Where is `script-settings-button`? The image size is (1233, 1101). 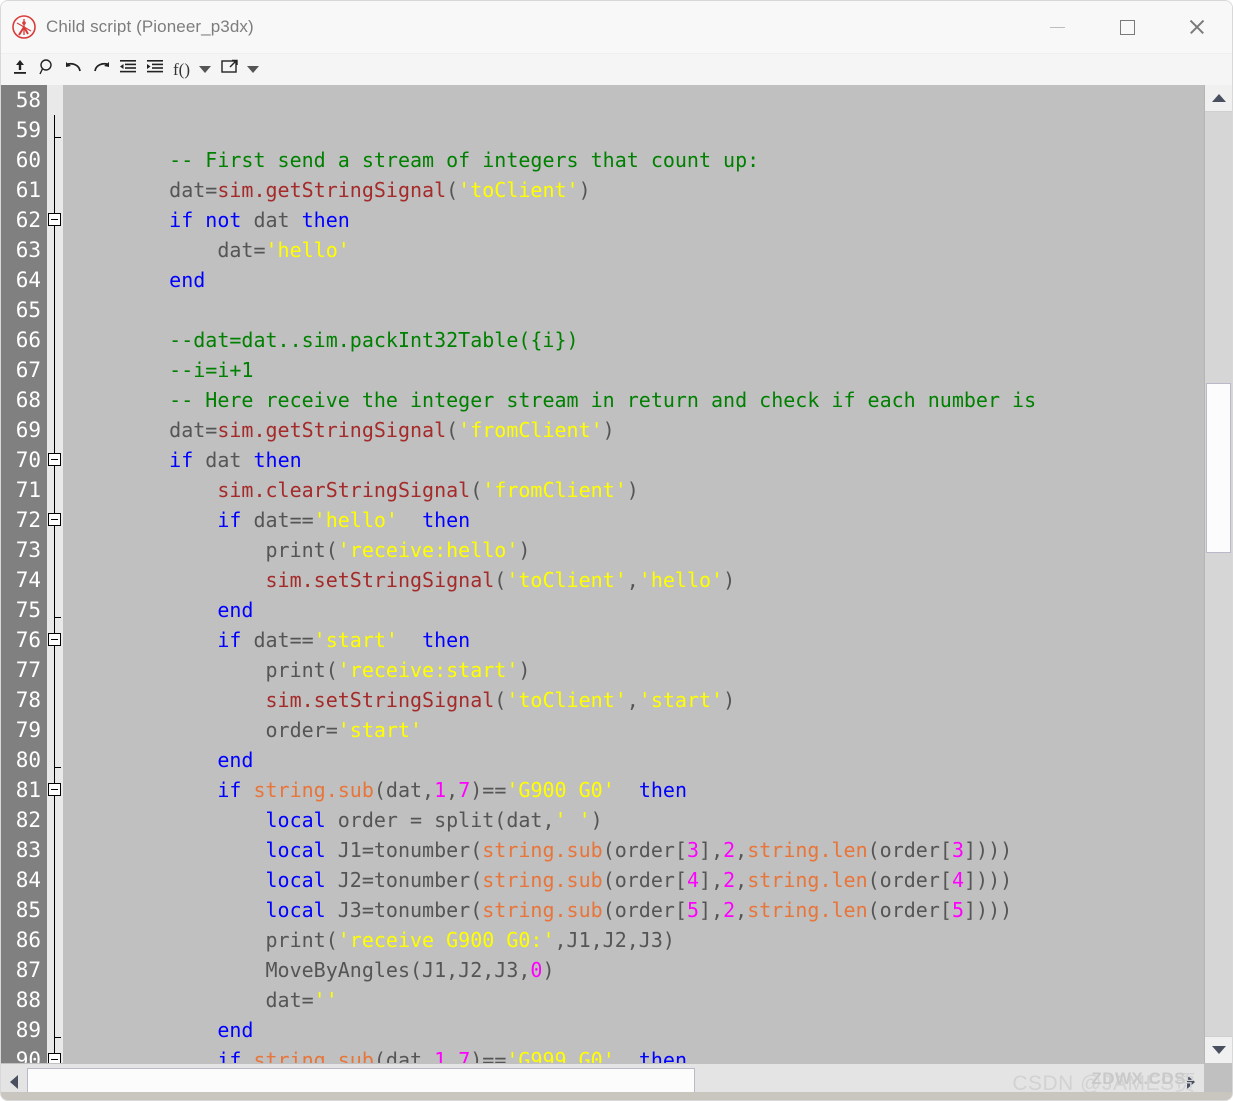 script-settings-button is located at coordinates (229, 70).